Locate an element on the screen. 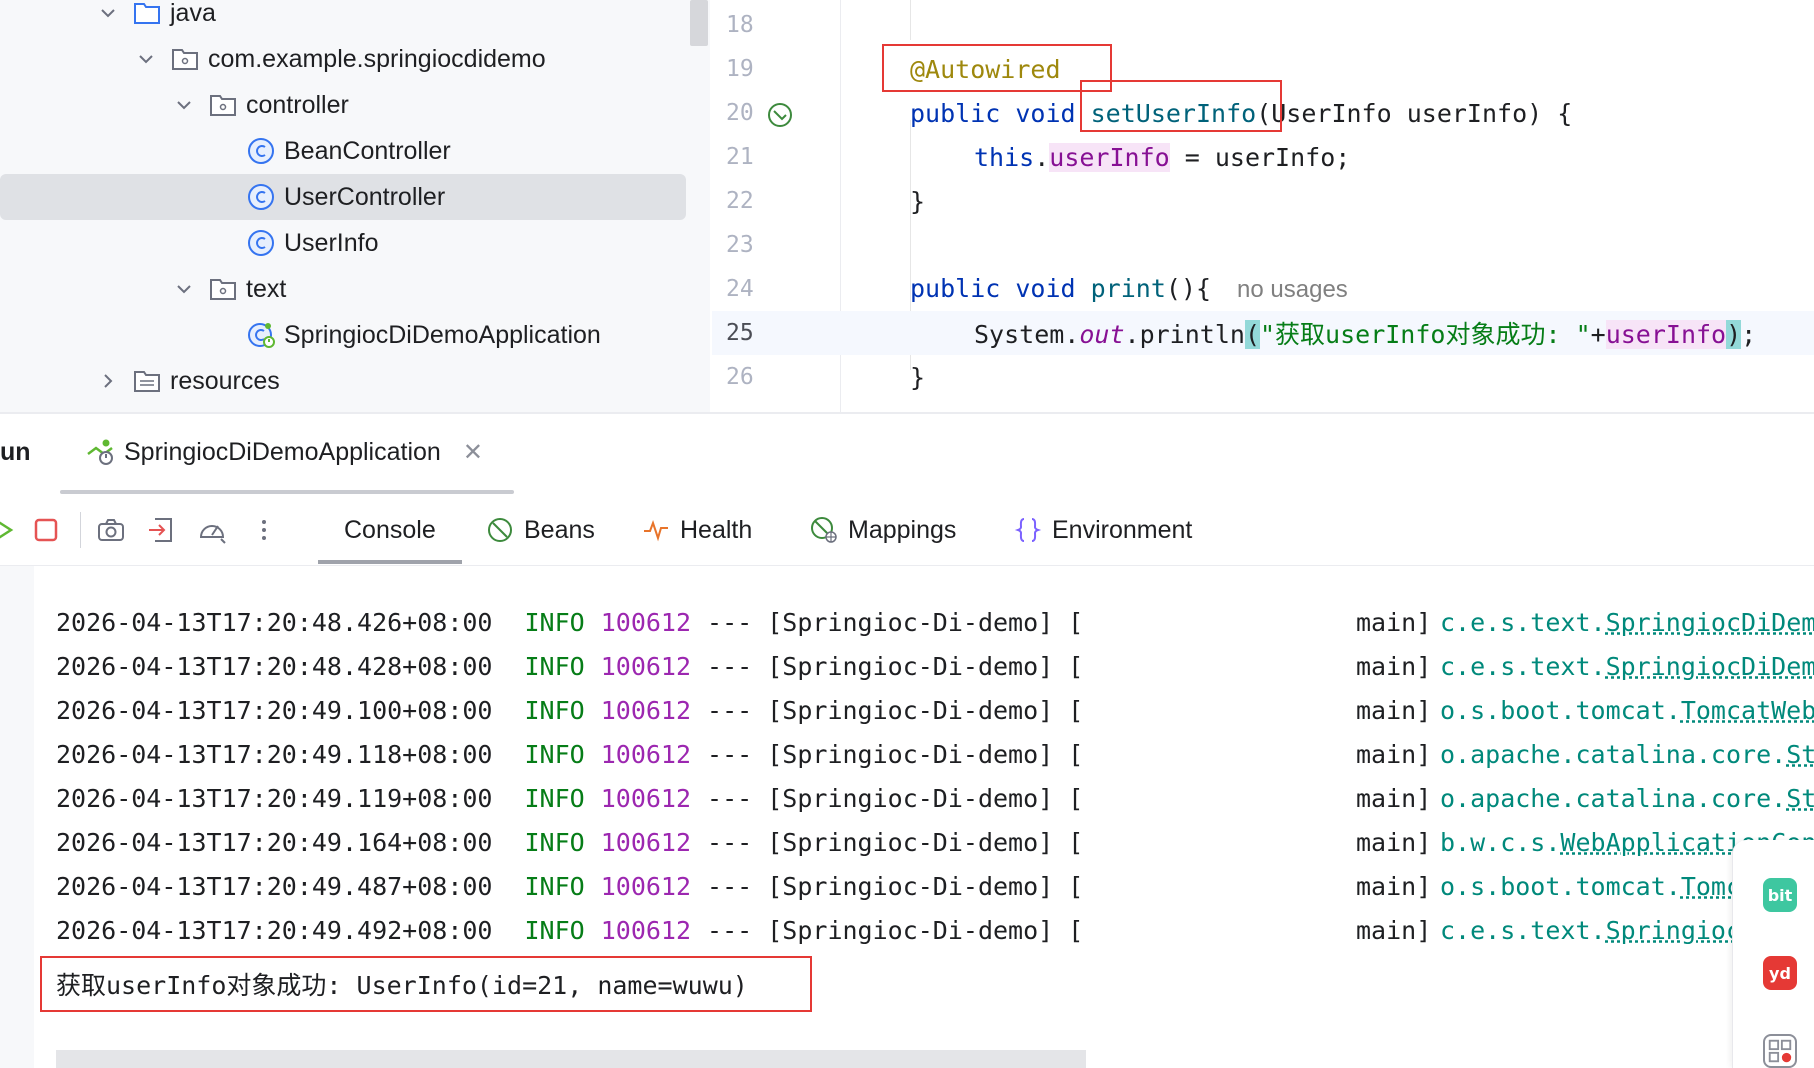 Image resolution: width=1814 pixels, height=1068 pixels. method-highlight-box is located at coordinates (1181, 106).